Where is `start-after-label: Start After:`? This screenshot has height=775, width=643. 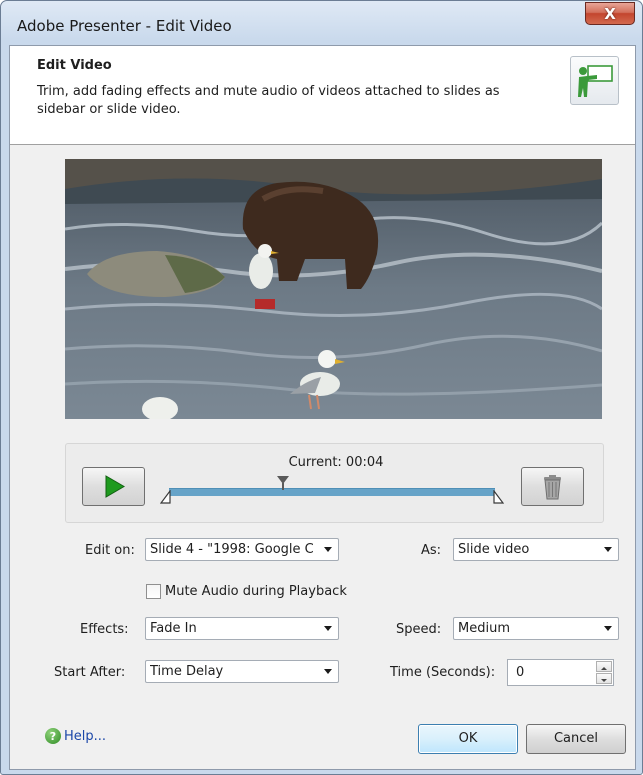
start-after-label: Start After: is located at coordinates (90, 672).